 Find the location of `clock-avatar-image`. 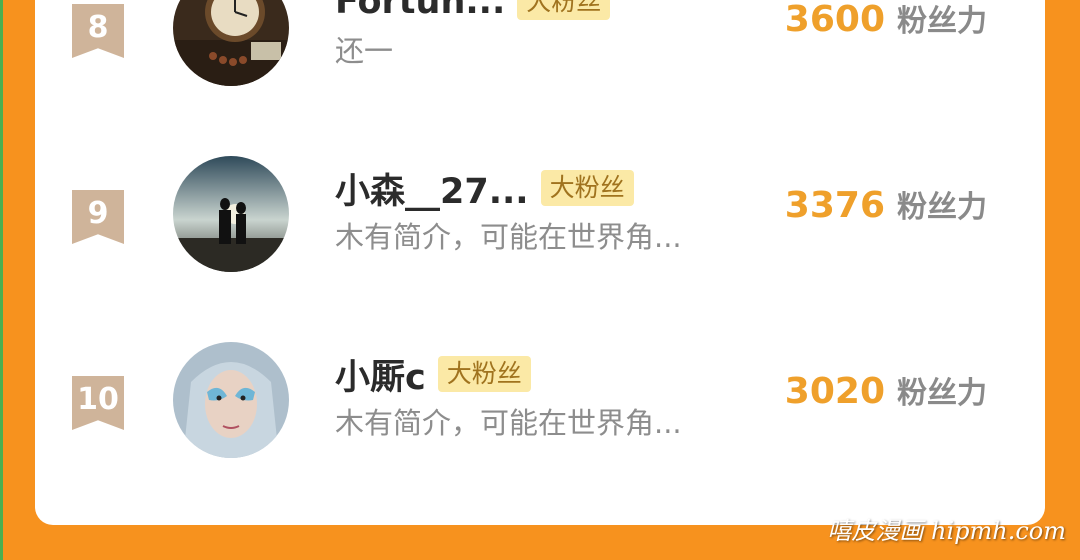

clock-avatar-image is located at coordinates (231, 43).